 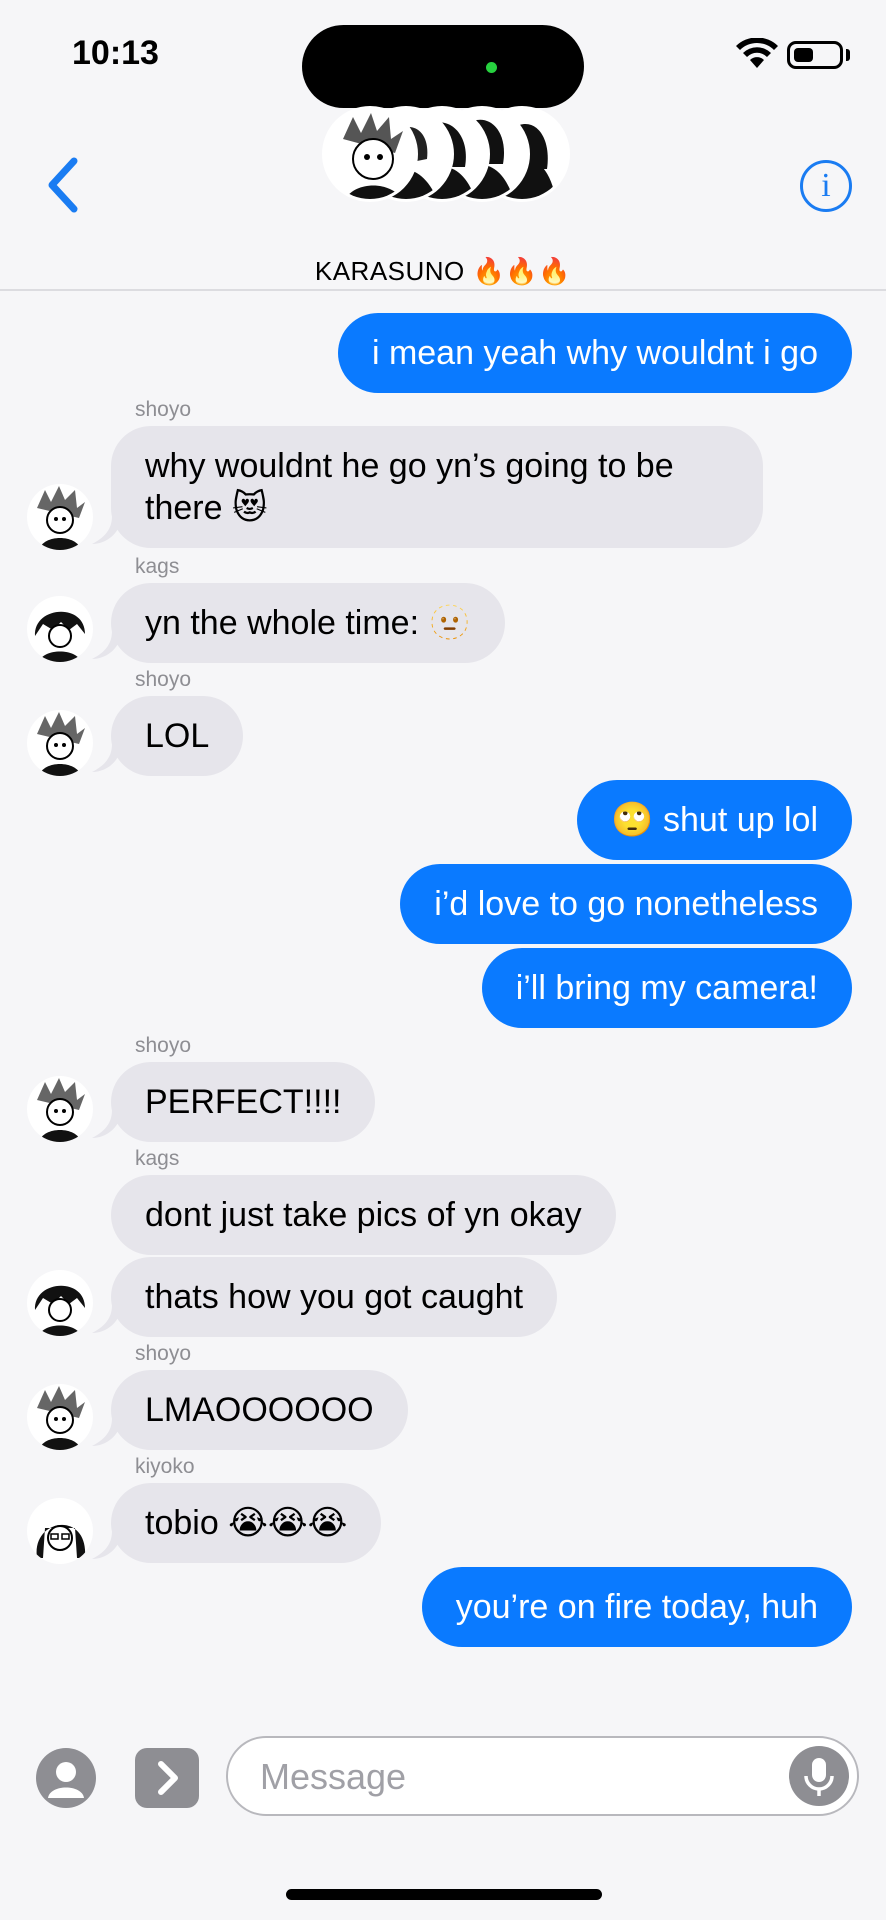 I want to click on camera-indicator-icon, so click(x=491, y=67).